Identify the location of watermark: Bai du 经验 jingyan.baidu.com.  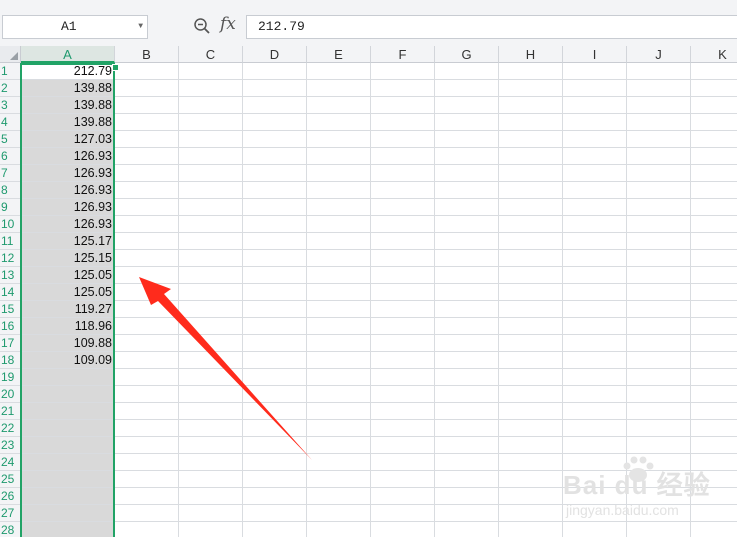
(638, 490).